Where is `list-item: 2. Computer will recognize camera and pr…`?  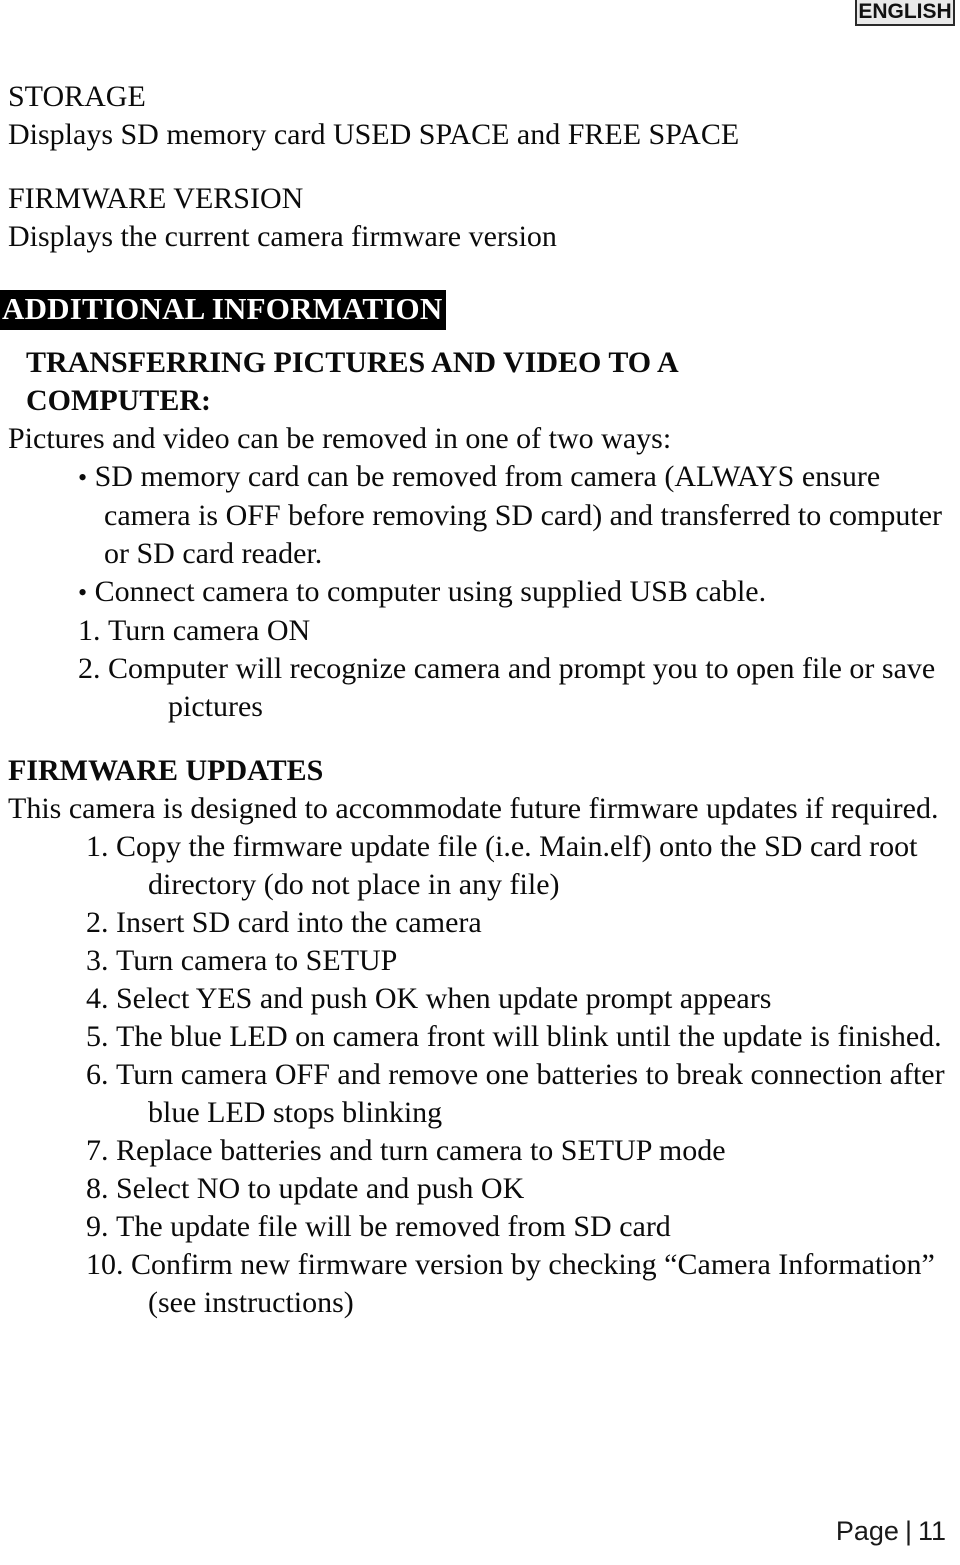 list-item: 2. Computer will recognize camera and pr… is located at coordinates (480, 688).